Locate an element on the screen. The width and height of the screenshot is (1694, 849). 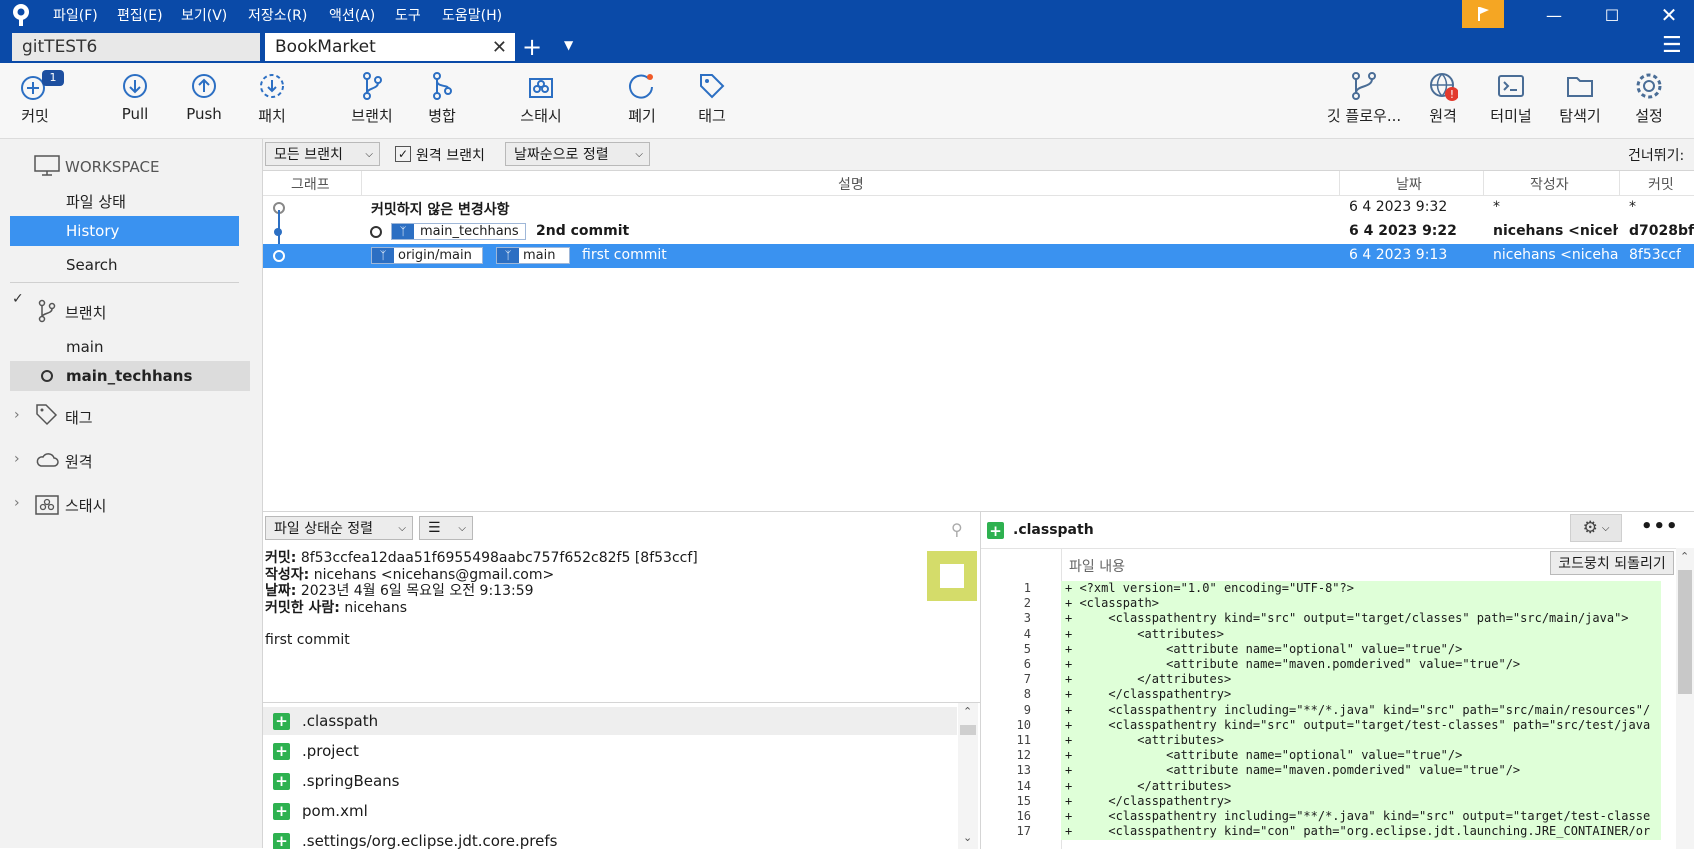
push-button: Push is located at coordinates (204, 97).